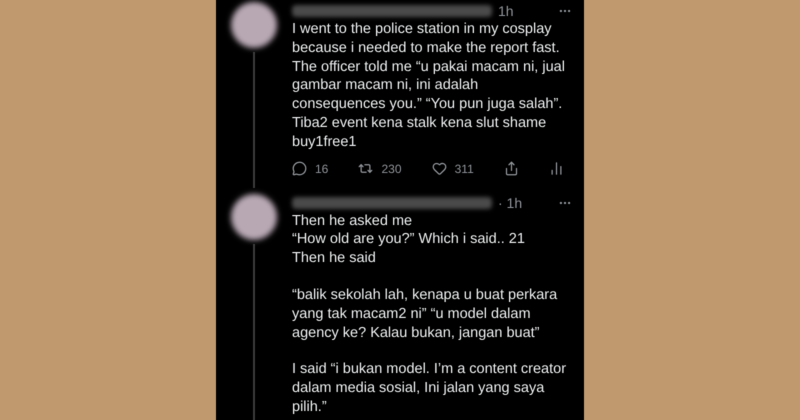 The image size is (800, 420). I want to click on heart-icon, so click(439, 168).